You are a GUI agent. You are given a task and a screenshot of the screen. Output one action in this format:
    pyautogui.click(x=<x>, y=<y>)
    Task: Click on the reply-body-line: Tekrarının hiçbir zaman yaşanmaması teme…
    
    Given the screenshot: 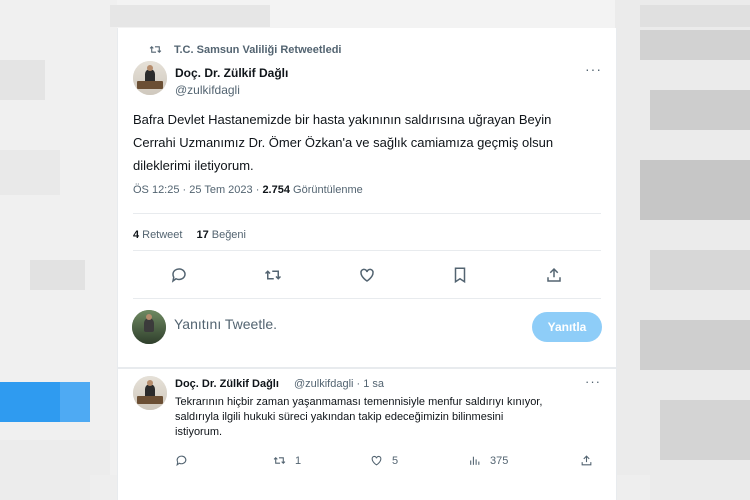 What is the action you would take?
    pyautogui.click(x=359, y=402)
    